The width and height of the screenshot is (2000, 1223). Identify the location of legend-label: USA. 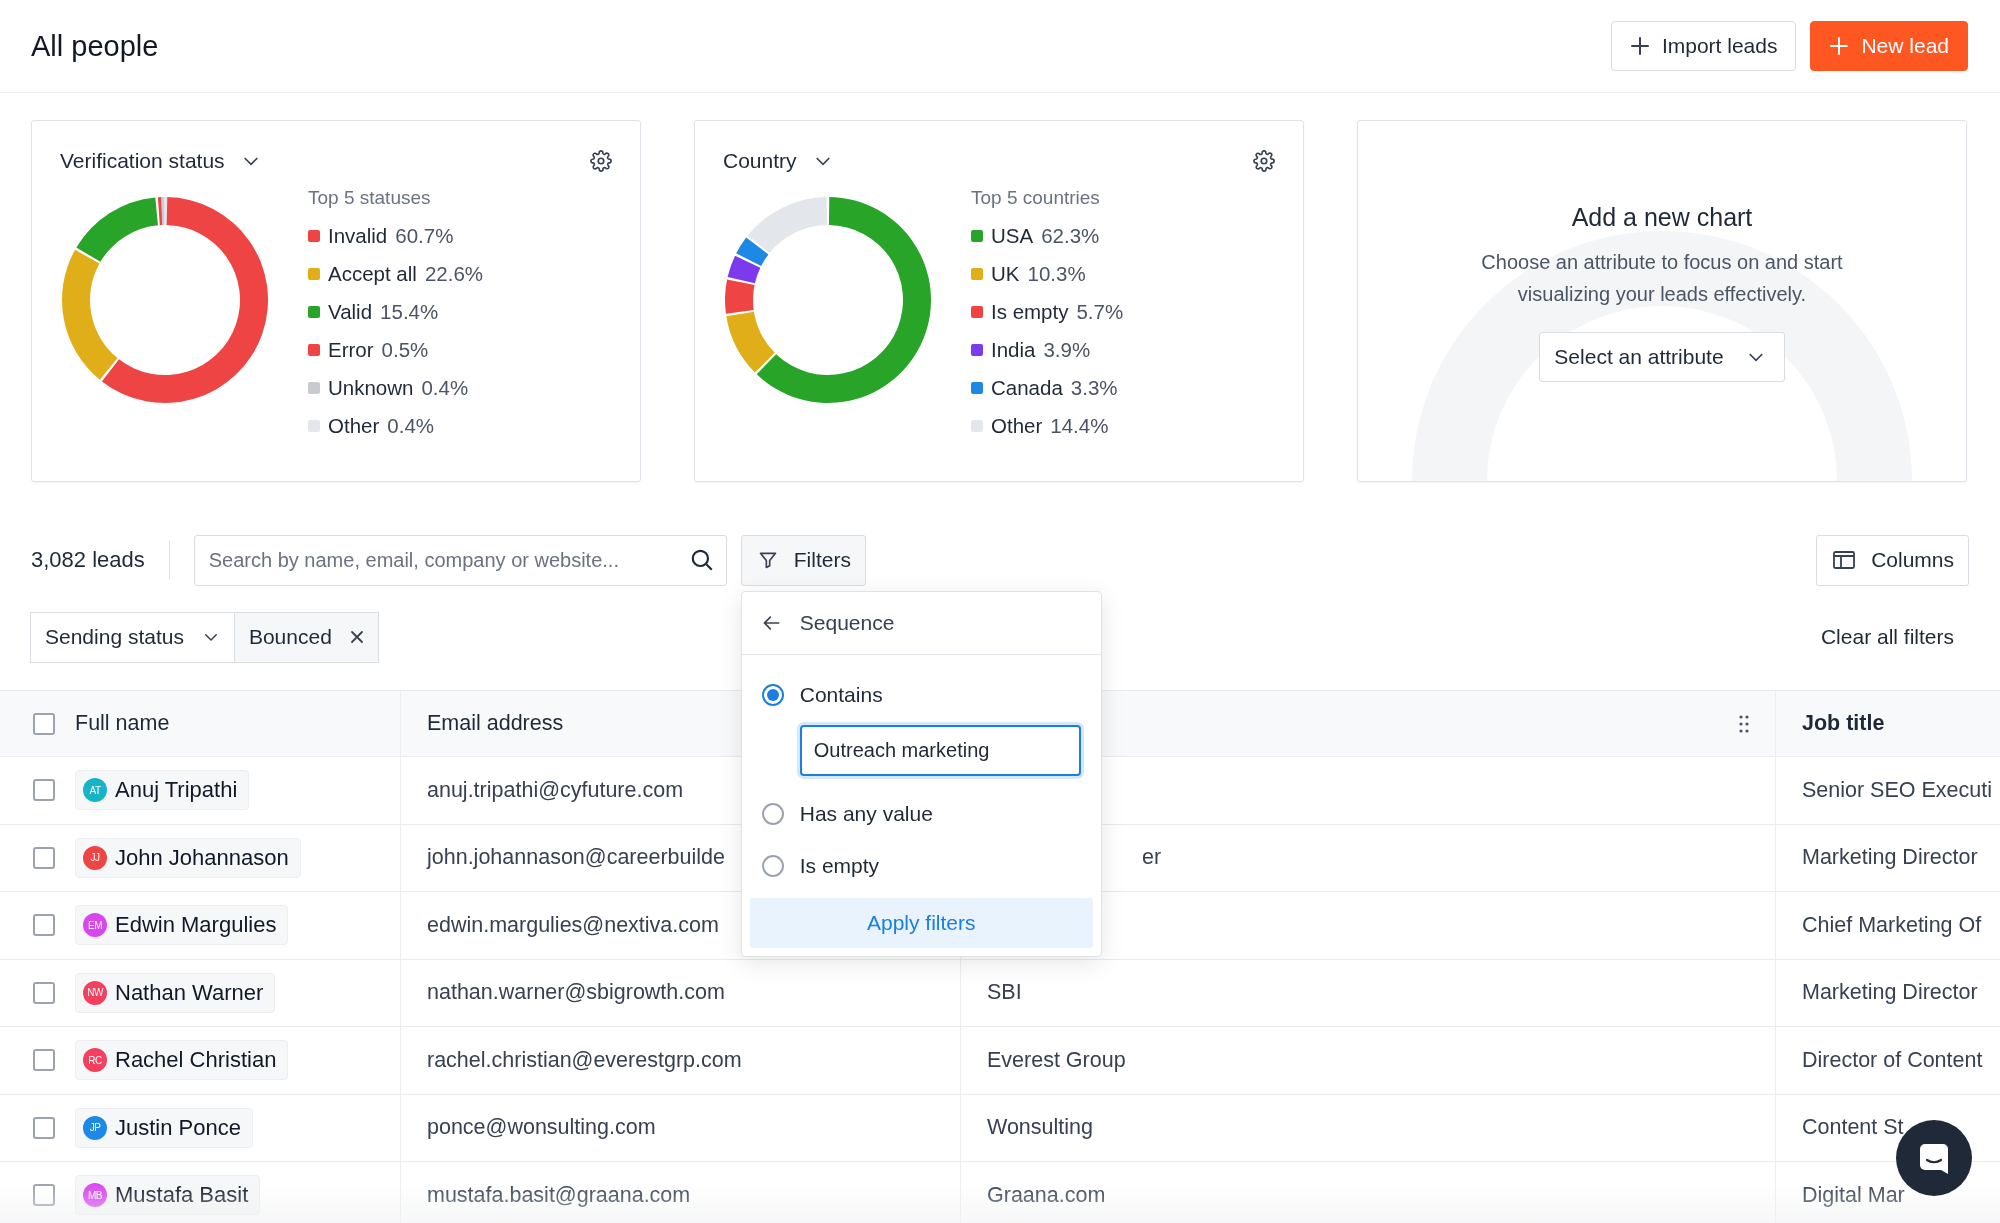
(1012, 235).